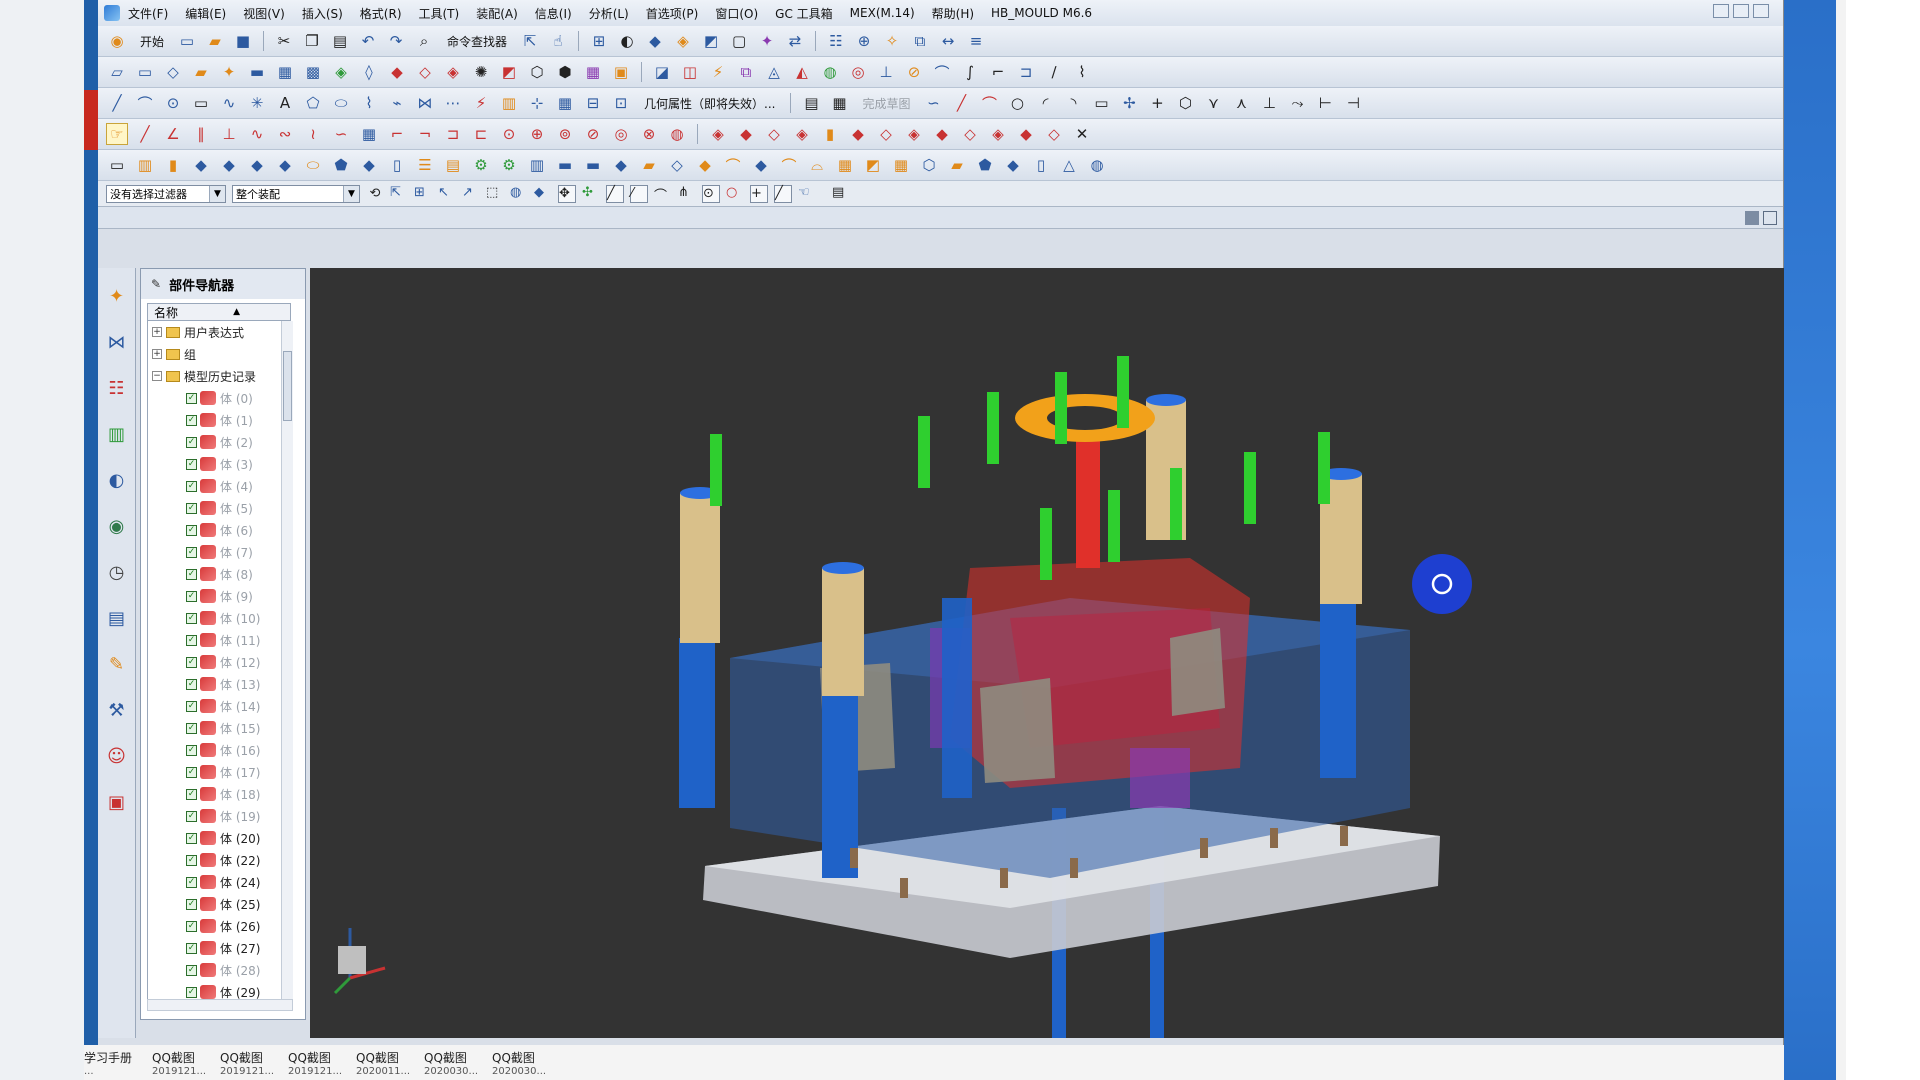  I want to click on corner2-icon: ¬, so click(425, 134).